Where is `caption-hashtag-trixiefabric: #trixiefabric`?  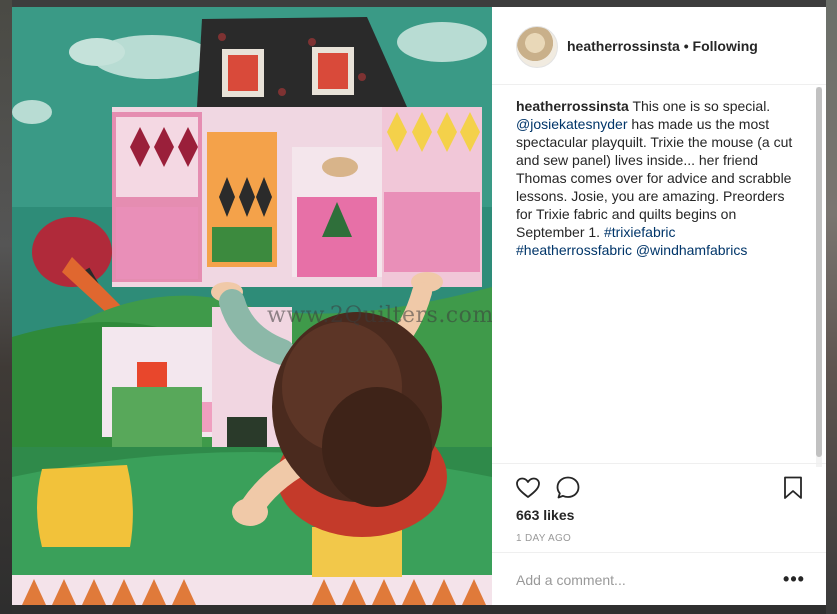 caption-hashtag-trixiefabric: #trixiefabric is located at coordinates (640, 232).